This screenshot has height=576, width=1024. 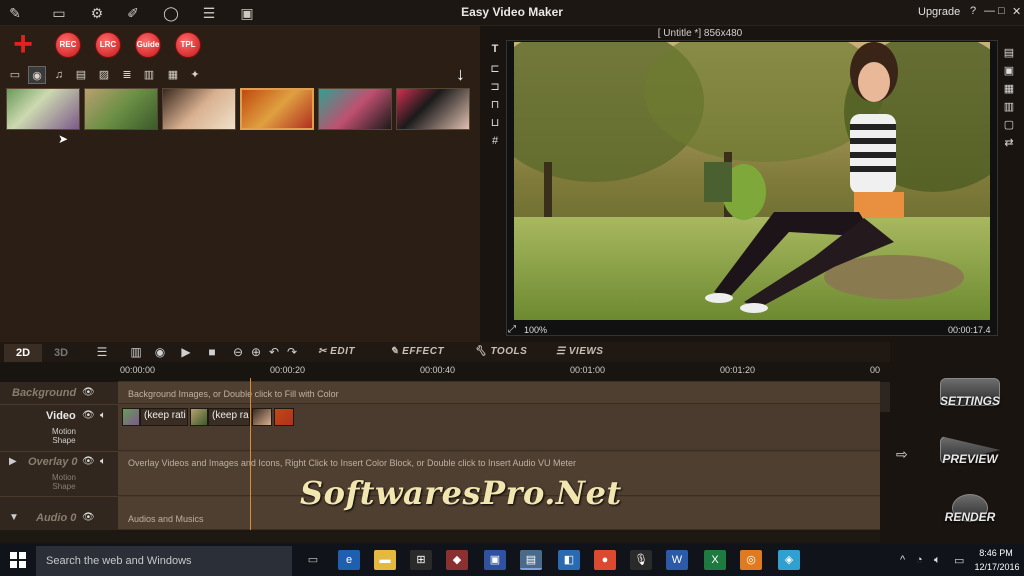 I want to click on arrow-right-icon: ⇨, so click(x=902, y=454).